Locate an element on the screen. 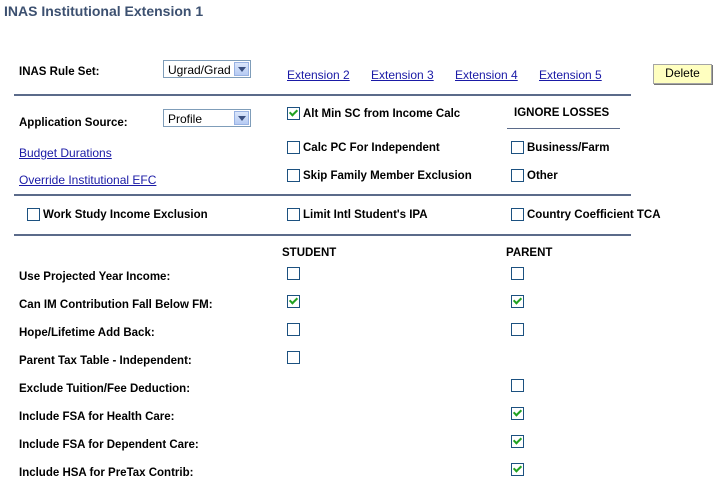  rule-set-select: Ugrad/Grad is located at coordinates (207, 69).